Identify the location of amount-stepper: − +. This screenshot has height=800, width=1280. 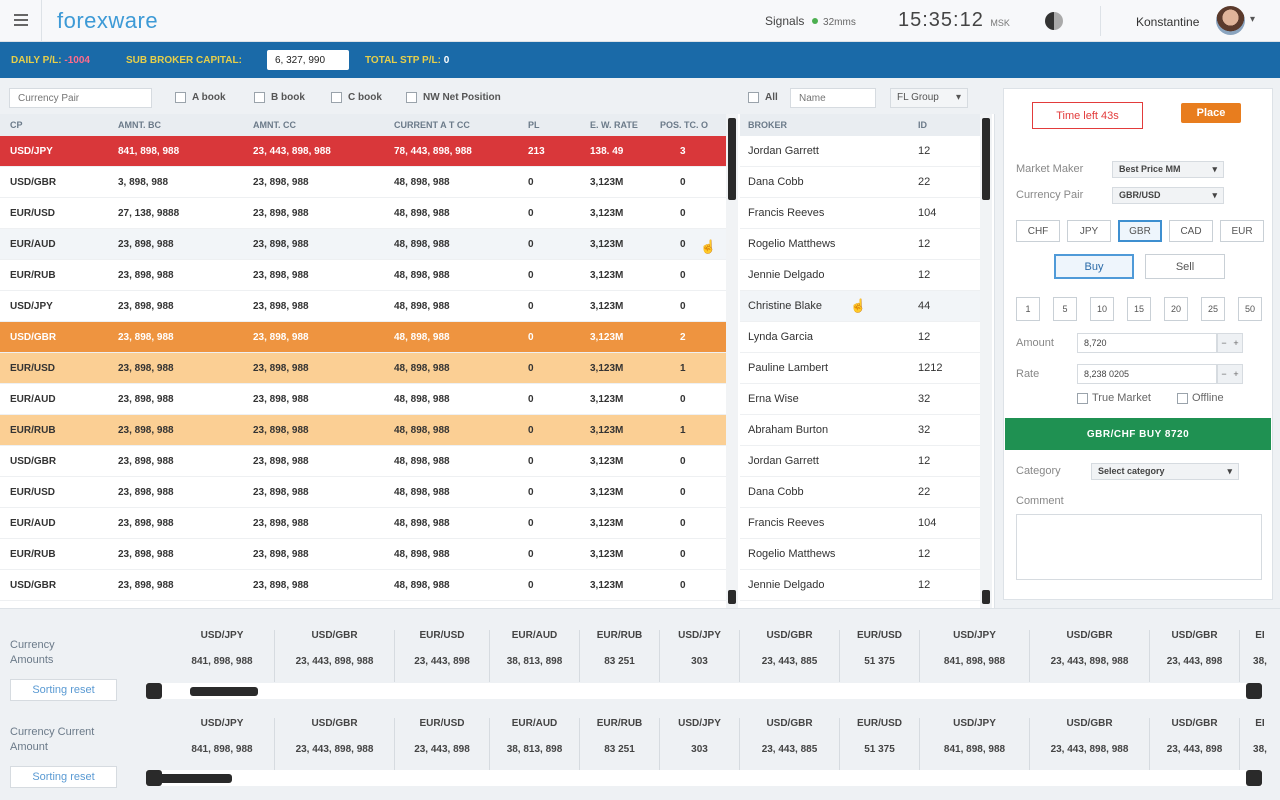
(1230, 343).